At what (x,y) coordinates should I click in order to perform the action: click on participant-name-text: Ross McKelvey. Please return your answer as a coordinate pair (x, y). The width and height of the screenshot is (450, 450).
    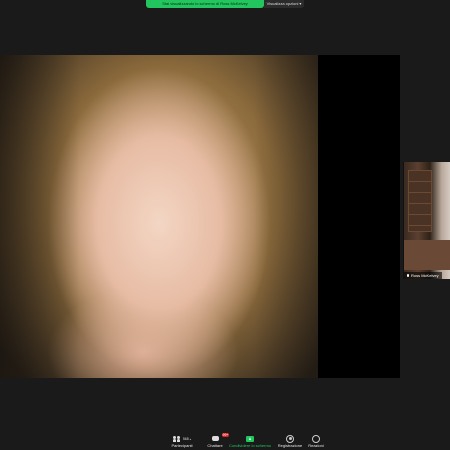
    Looking at the image, I should click on (425, 275).